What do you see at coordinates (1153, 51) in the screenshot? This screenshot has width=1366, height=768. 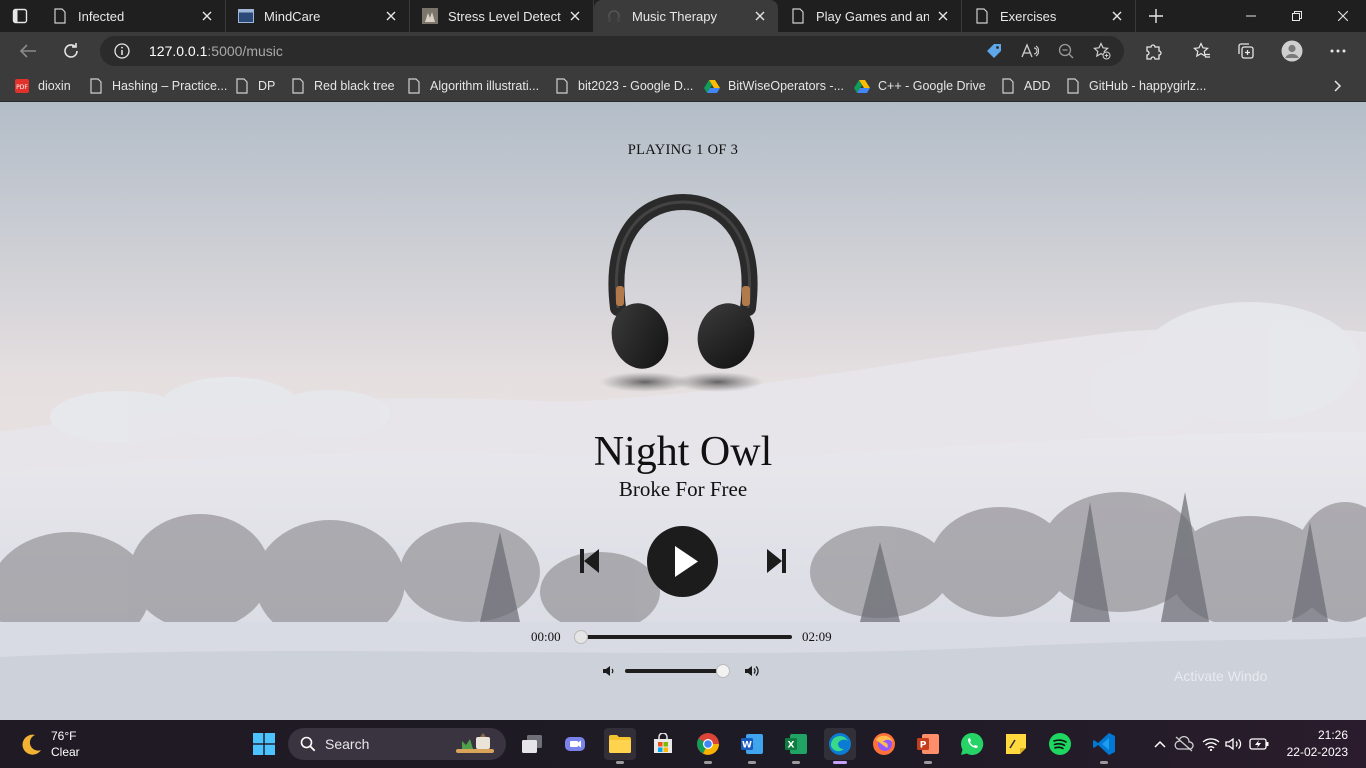 I see `extensions-button` at bounding box center [1153, 51].